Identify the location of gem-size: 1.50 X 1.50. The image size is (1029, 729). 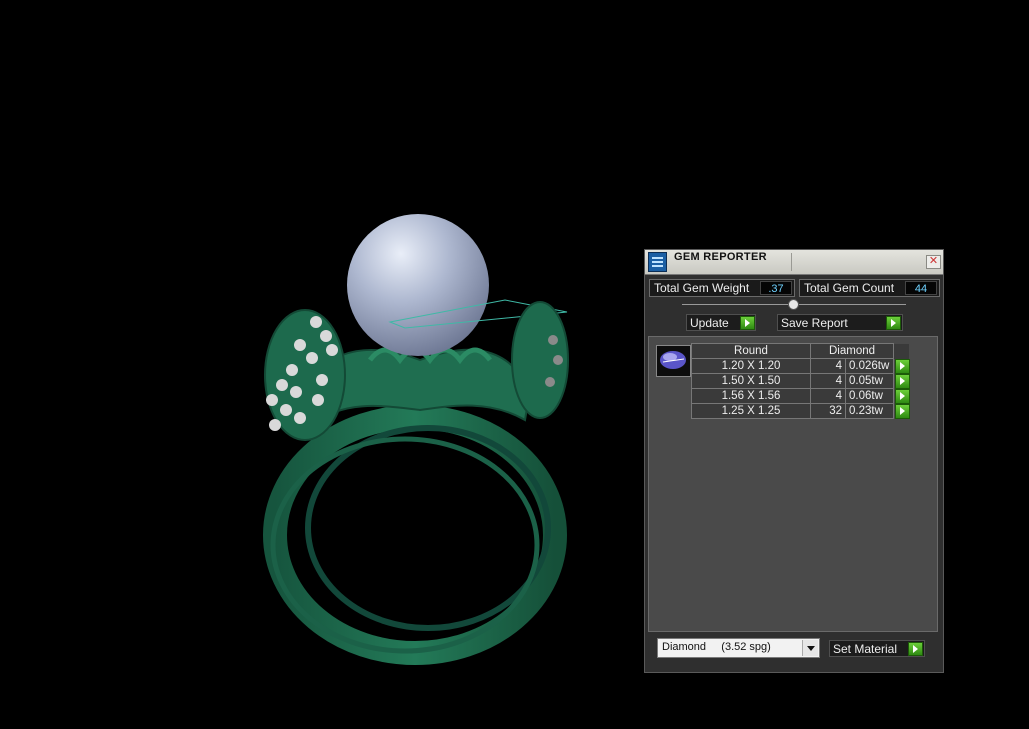
(751, 381).